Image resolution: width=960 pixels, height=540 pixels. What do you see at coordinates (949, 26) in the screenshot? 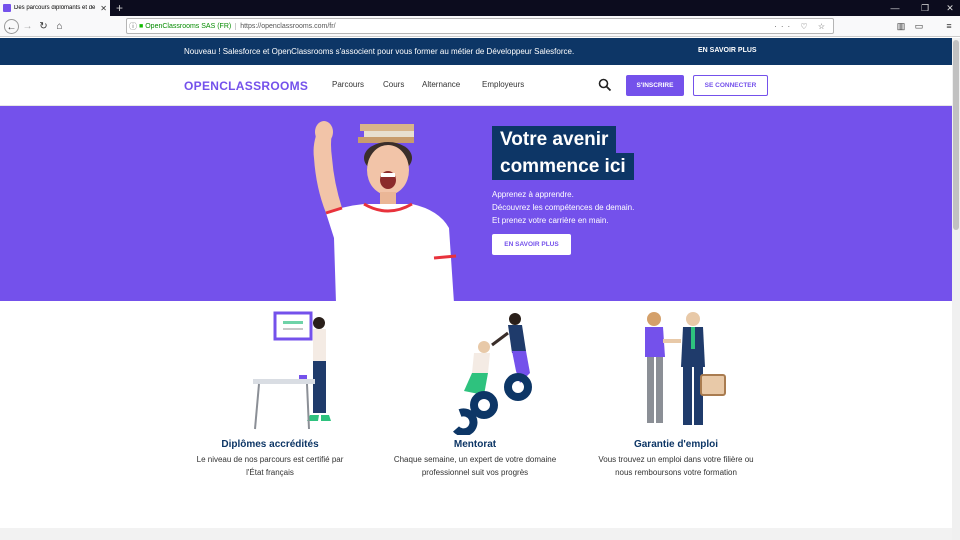
I see `menu-icon: ≡` at bounding box center [949, 26].